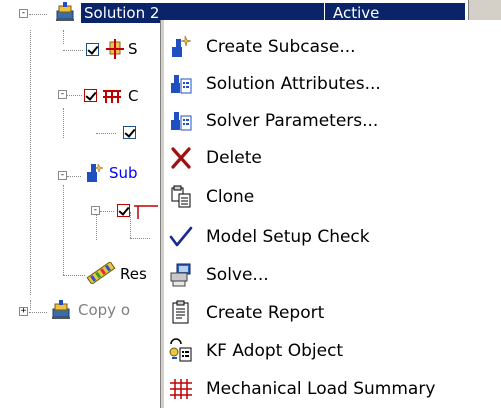 Image resolution: width=501 pixels, height=408 pixels. I want to click on report-icon, so click(181, 313).